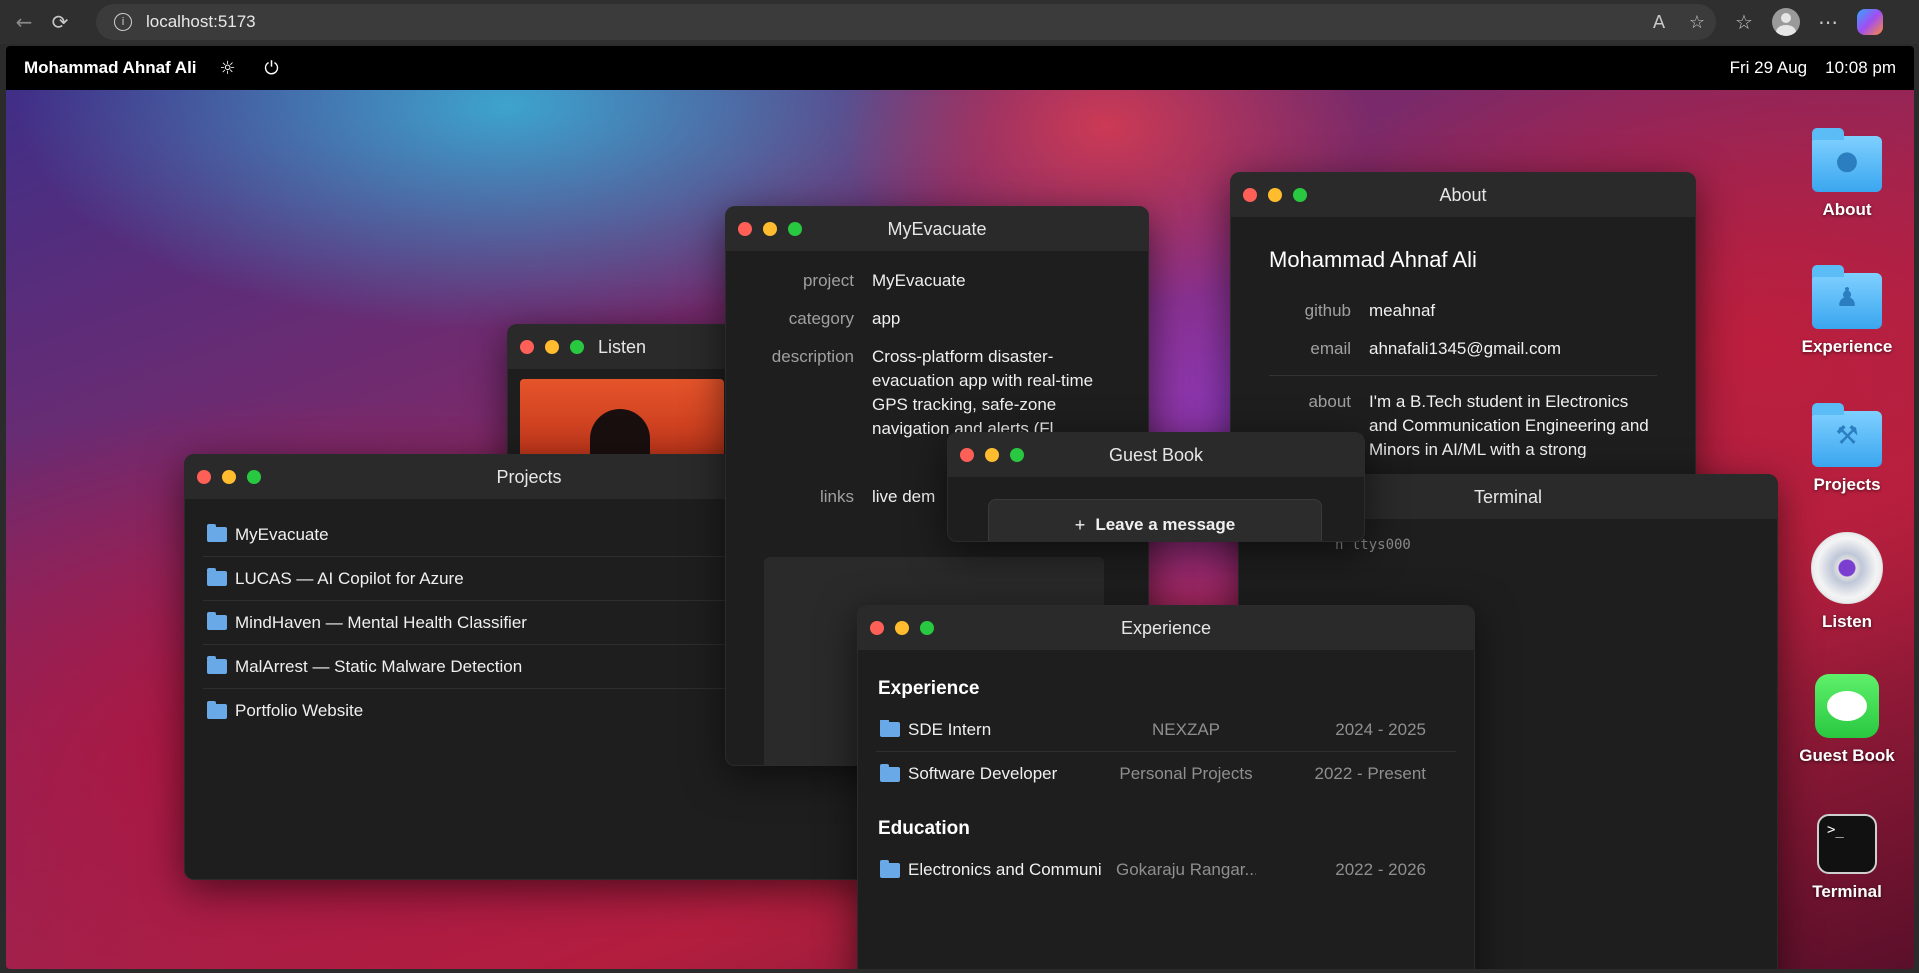 Image resolution: width=1919 pixels, height=973 pixels. Describe the element at coordinates (1155, 520) in the screenshot. I see `leave-message-button: + Leave a message` at that location.